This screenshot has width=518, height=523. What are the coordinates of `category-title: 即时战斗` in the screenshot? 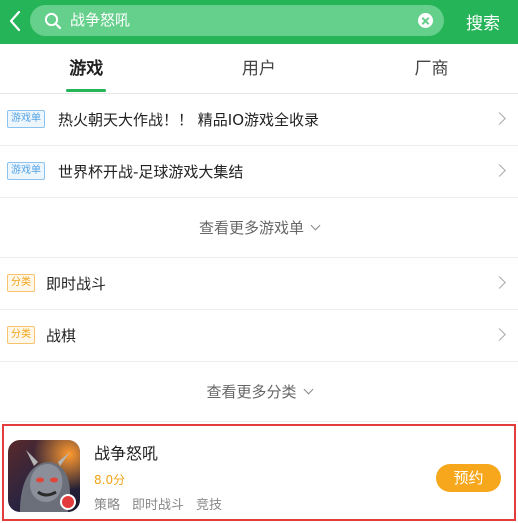 It's located at (76, 284).